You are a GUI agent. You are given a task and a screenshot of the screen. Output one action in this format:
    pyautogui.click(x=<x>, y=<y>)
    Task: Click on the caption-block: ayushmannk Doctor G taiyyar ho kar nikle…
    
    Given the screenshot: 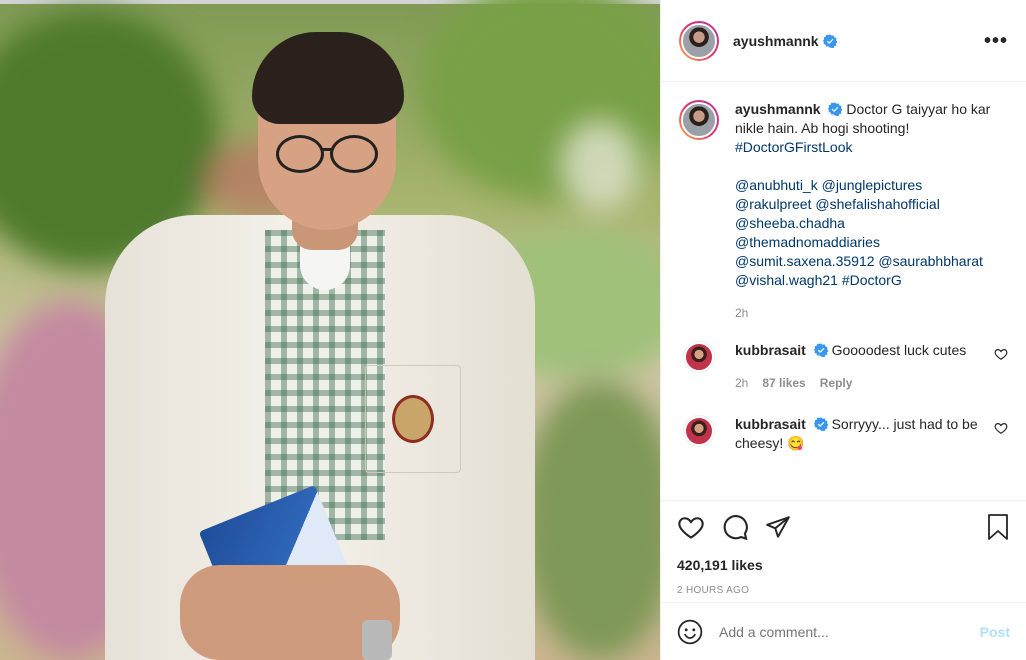 What is the action you would take?
    pyautogui.click(x=843, y=211)
    